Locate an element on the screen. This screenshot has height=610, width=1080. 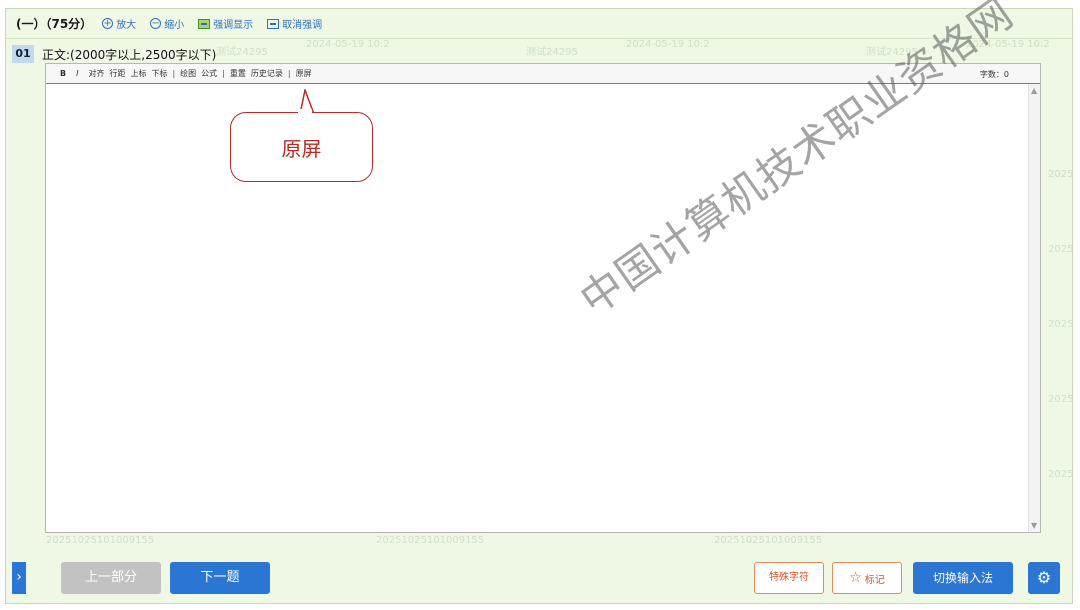
subscript-button: 下标 is located at coordinates (159, 73).